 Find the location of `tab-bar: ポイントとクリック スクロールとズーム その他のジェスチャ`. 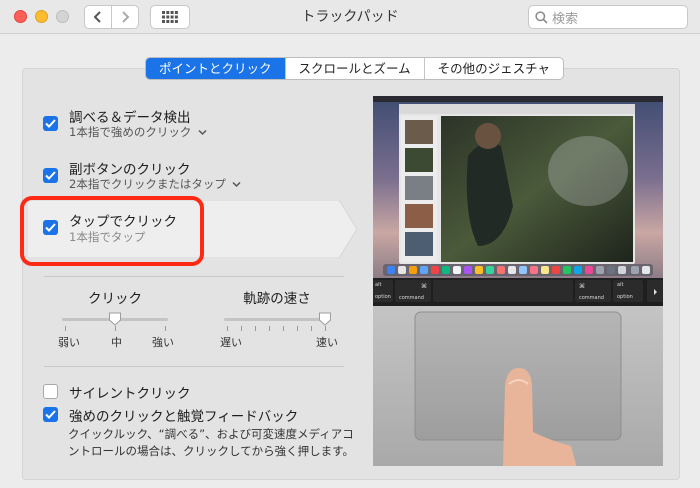

tab-bar: ポイントとクリック スクロールとズーム その他のジェスチャ is located at coordinates (355, 68).